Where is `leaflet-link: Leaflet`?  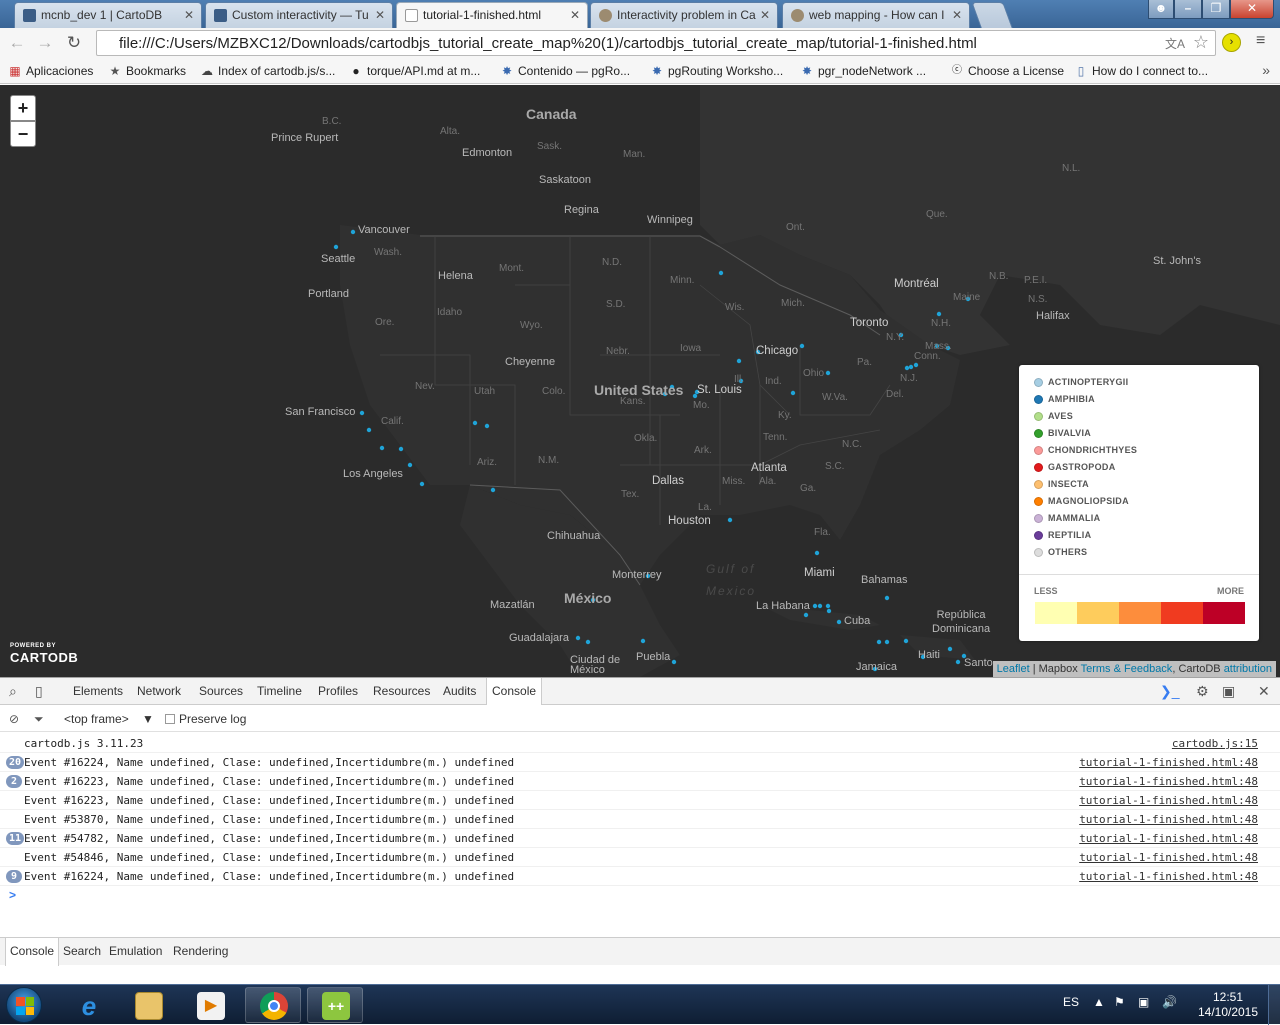
leaflet-link: Leaflet is located at coordinates (1013, 669).